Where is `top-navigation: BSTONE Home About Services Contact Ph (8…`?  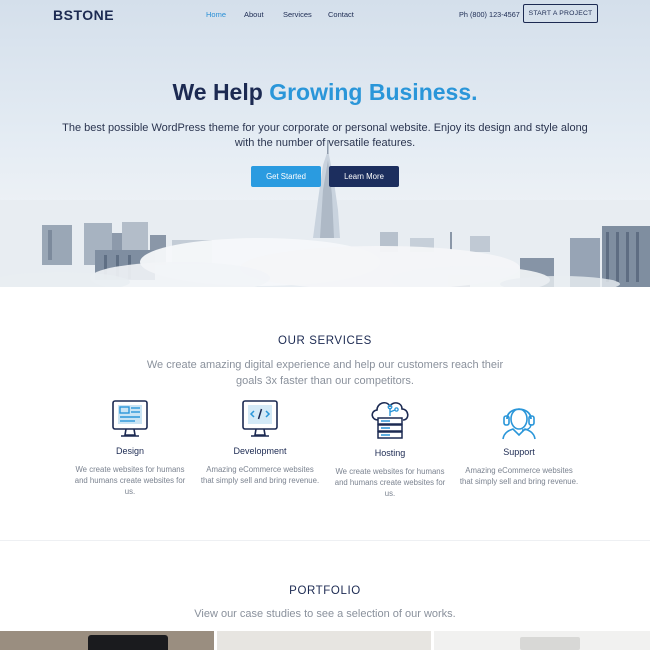
top-navigation: BSTONE Home About Services Contact Ph (8… is located at coordinates (325, 14).